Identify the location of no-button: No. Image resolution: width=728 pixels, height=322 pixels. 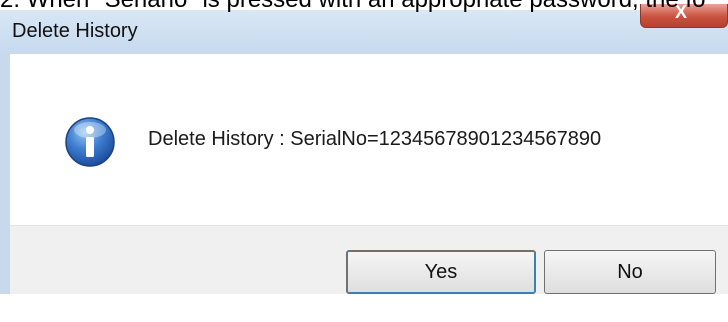
(630, 272).